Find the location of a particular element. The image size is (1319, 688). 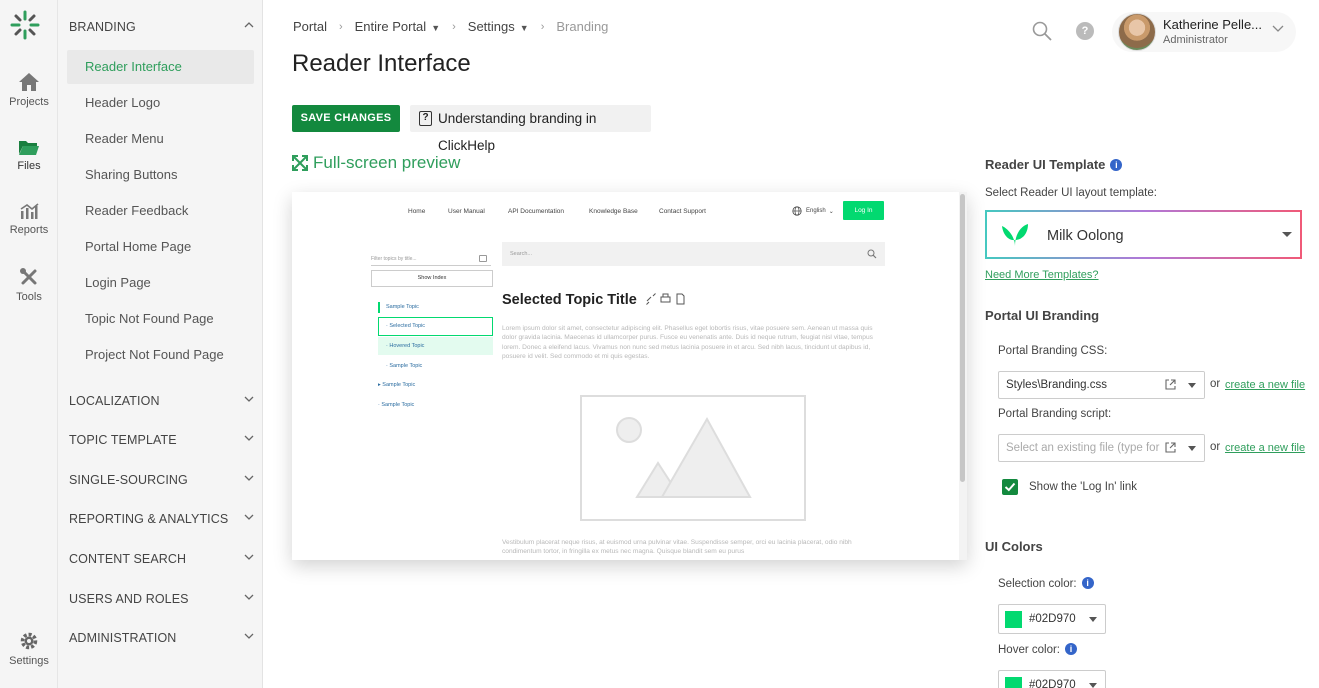

css-label: Portal Branding CSS: is located at coordinates (1053, 351).